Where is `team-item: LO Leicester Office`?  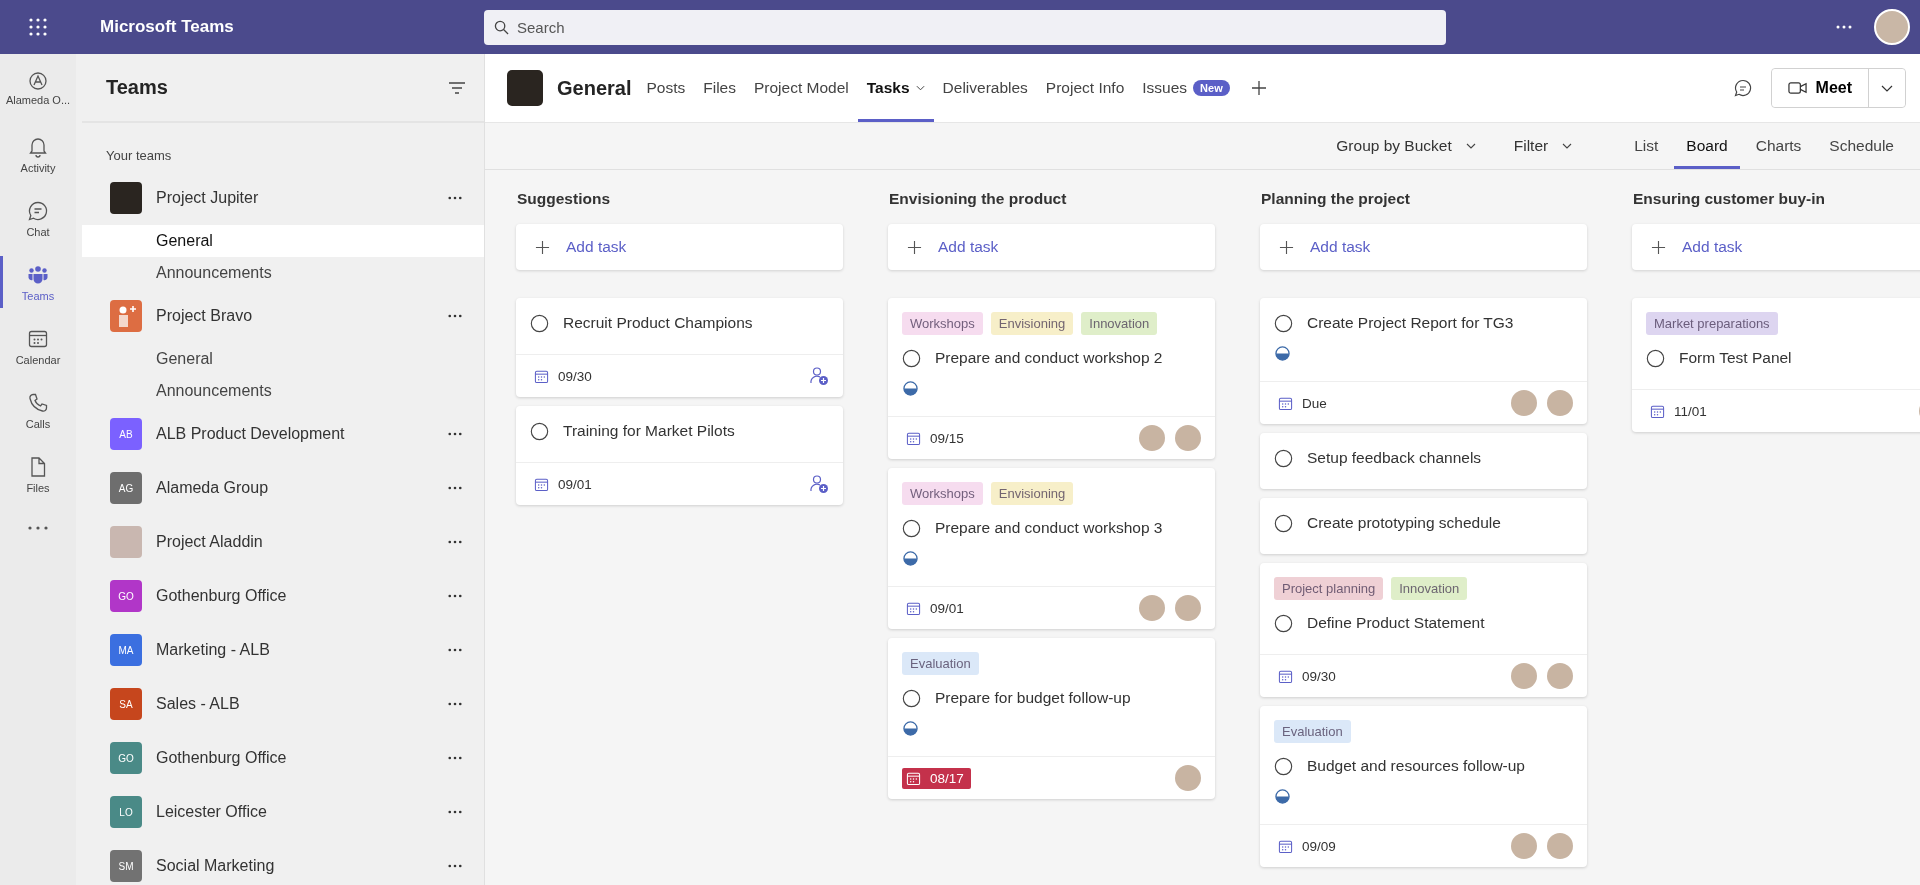
team-item: LO Leicester Office is located at coordinates (283, 812).